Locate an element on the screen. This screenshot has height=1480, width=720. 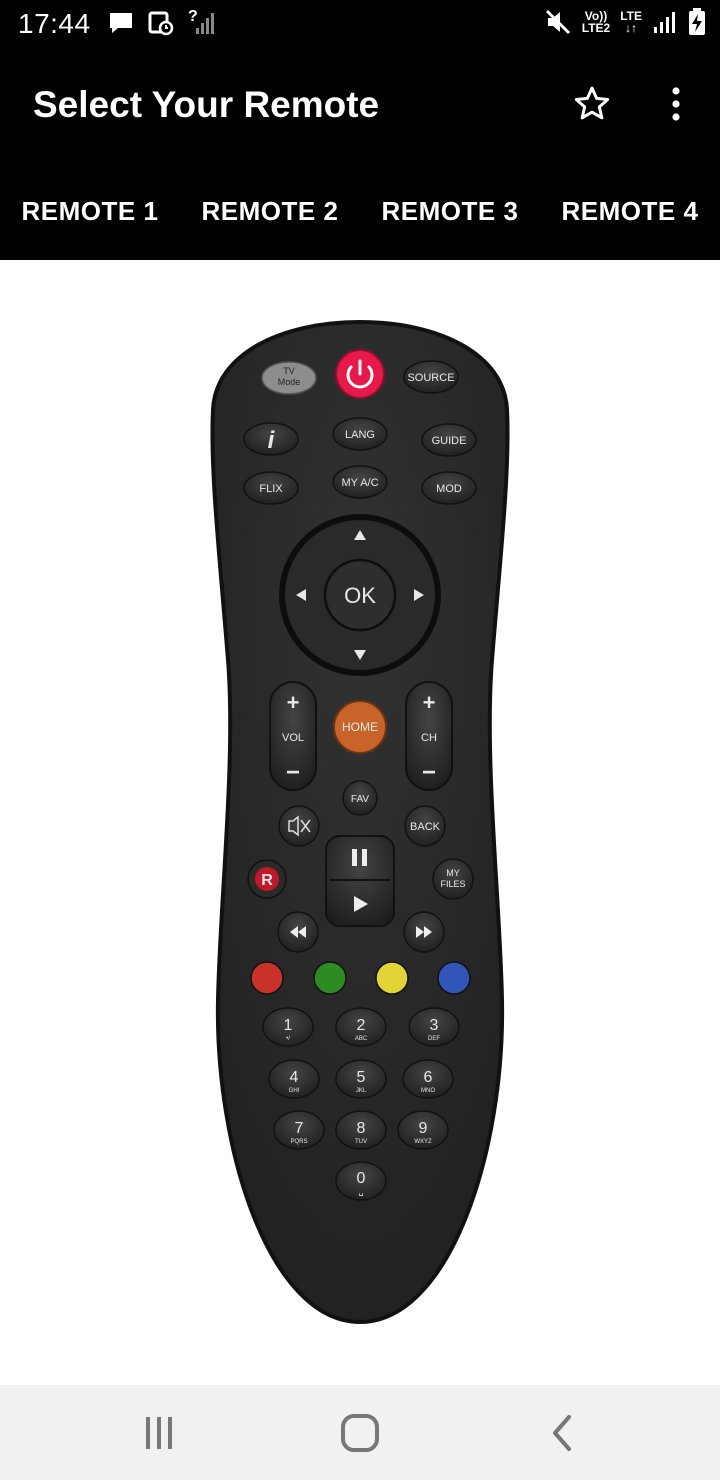
back-nav-button is located at coordinates (562, 1433).